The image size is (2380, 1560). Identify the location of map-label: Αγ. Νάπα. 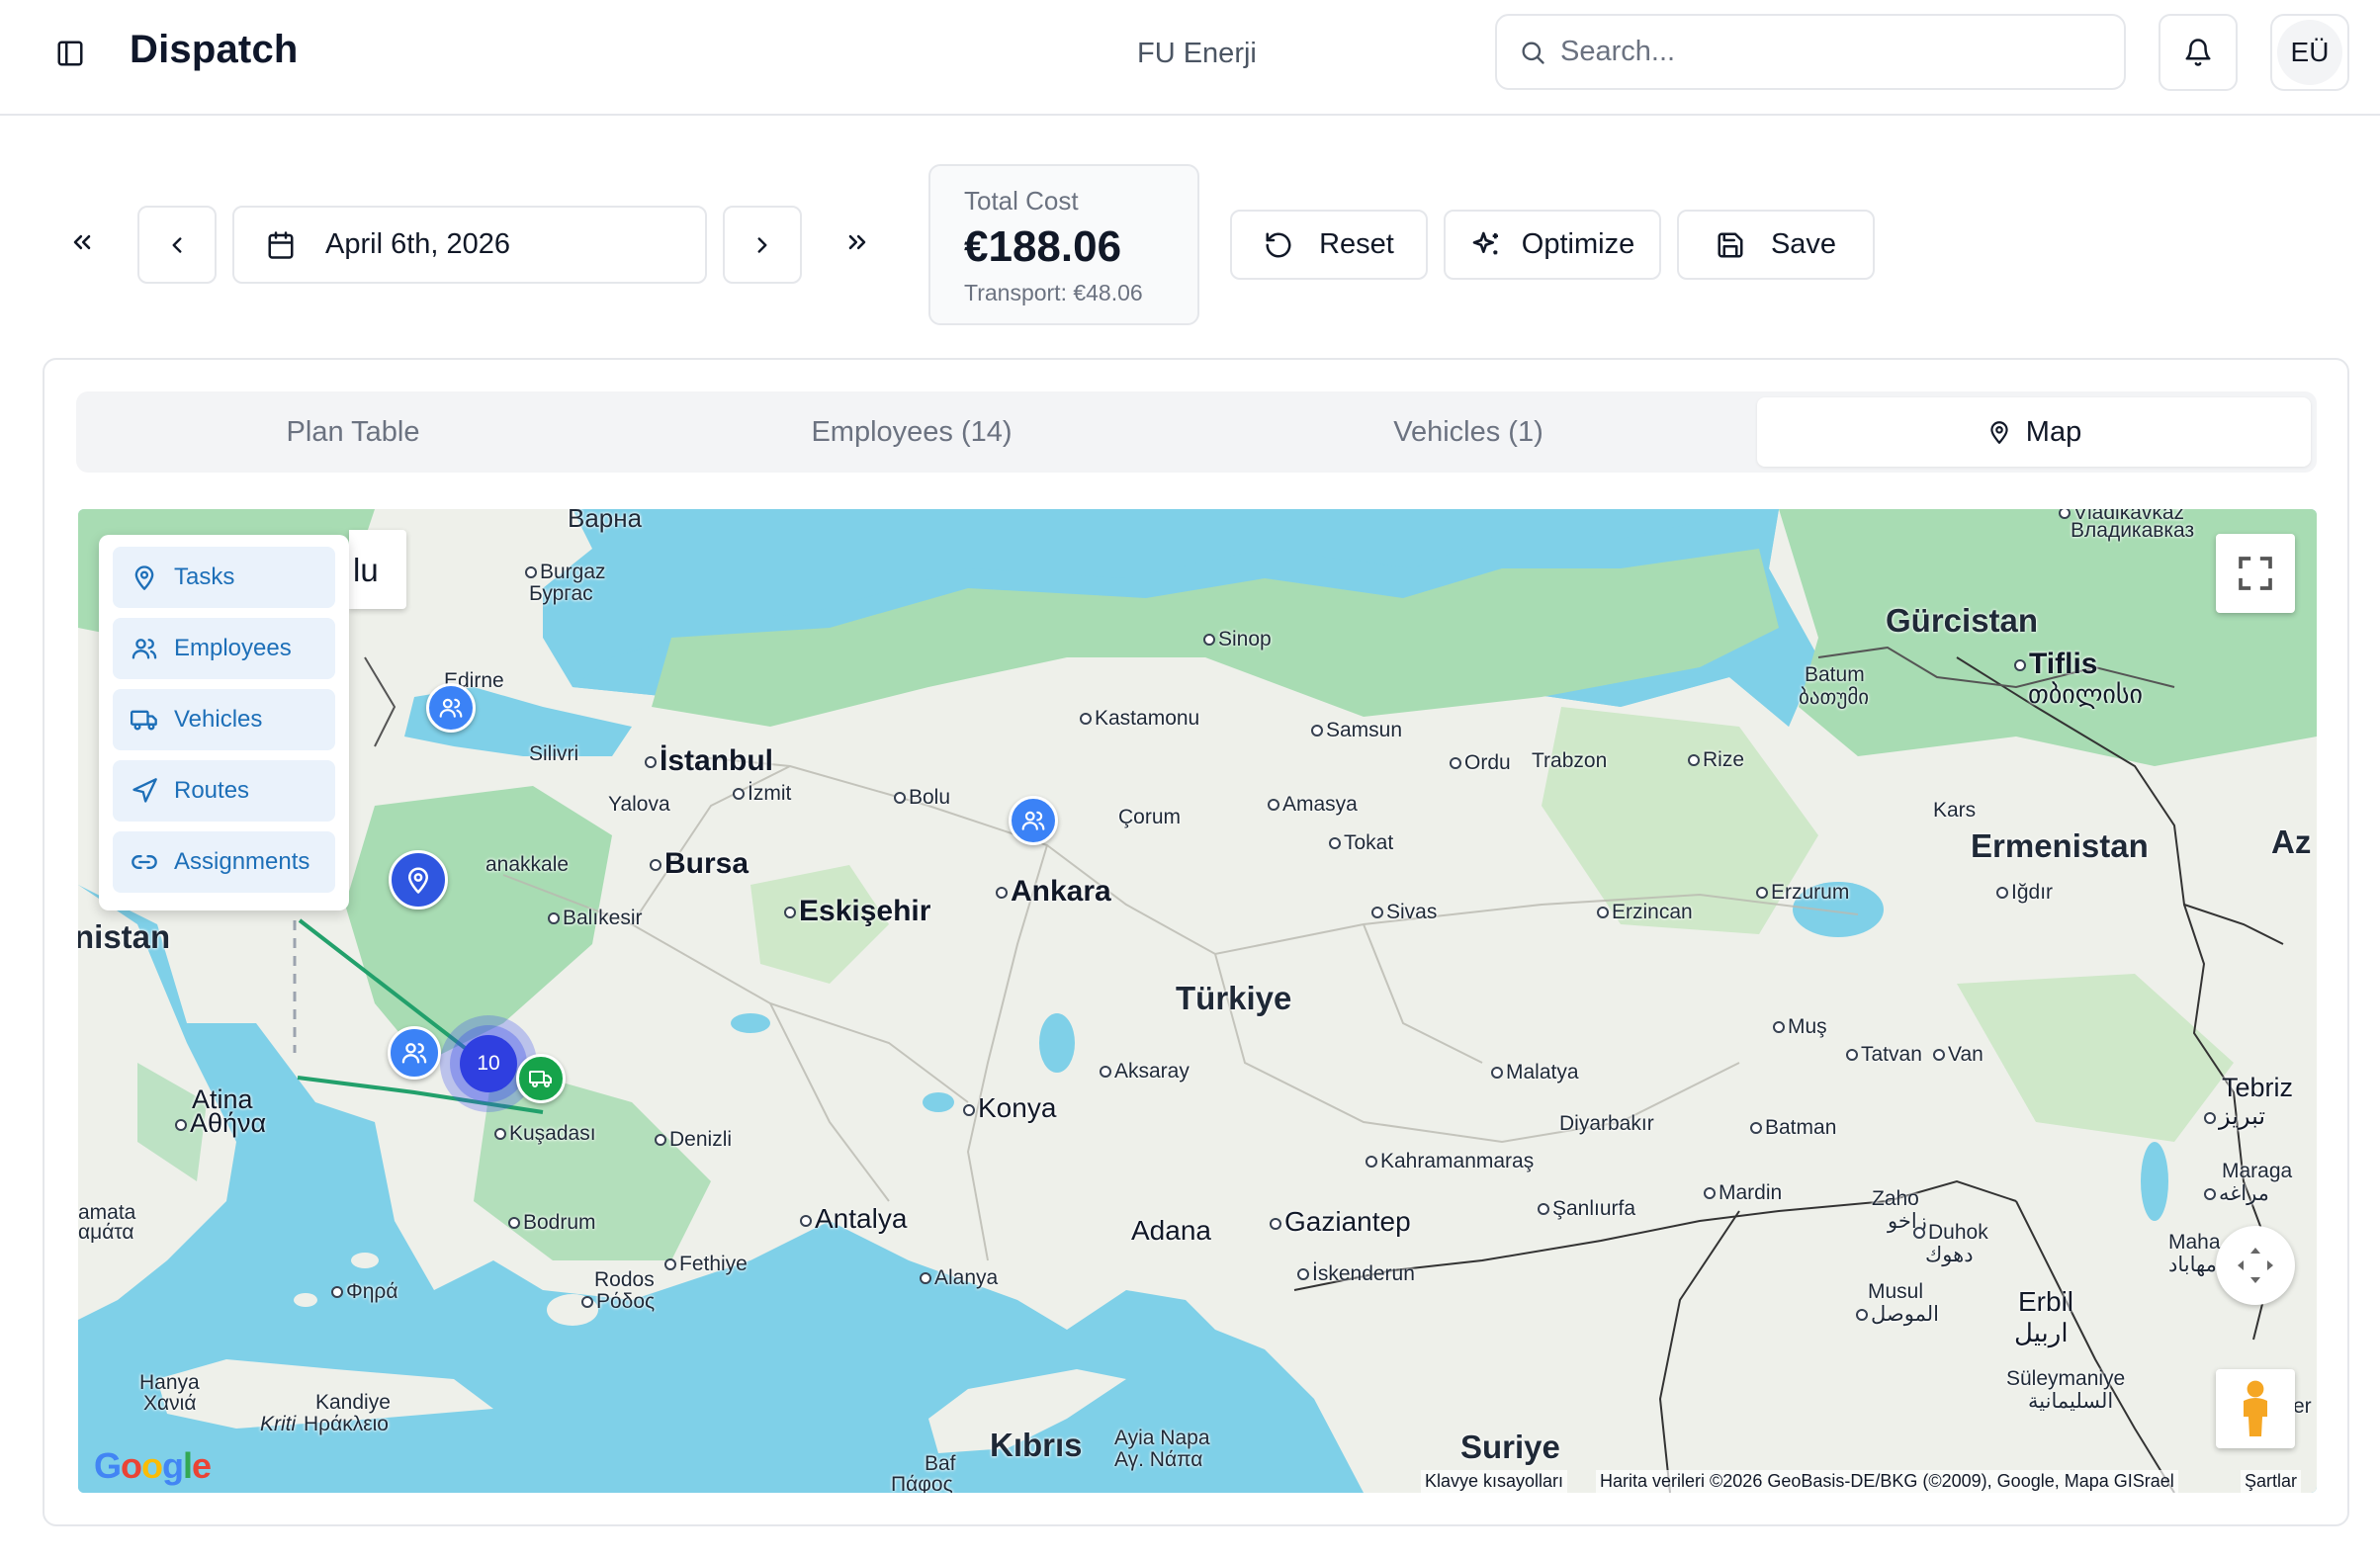
(1158, 1459).